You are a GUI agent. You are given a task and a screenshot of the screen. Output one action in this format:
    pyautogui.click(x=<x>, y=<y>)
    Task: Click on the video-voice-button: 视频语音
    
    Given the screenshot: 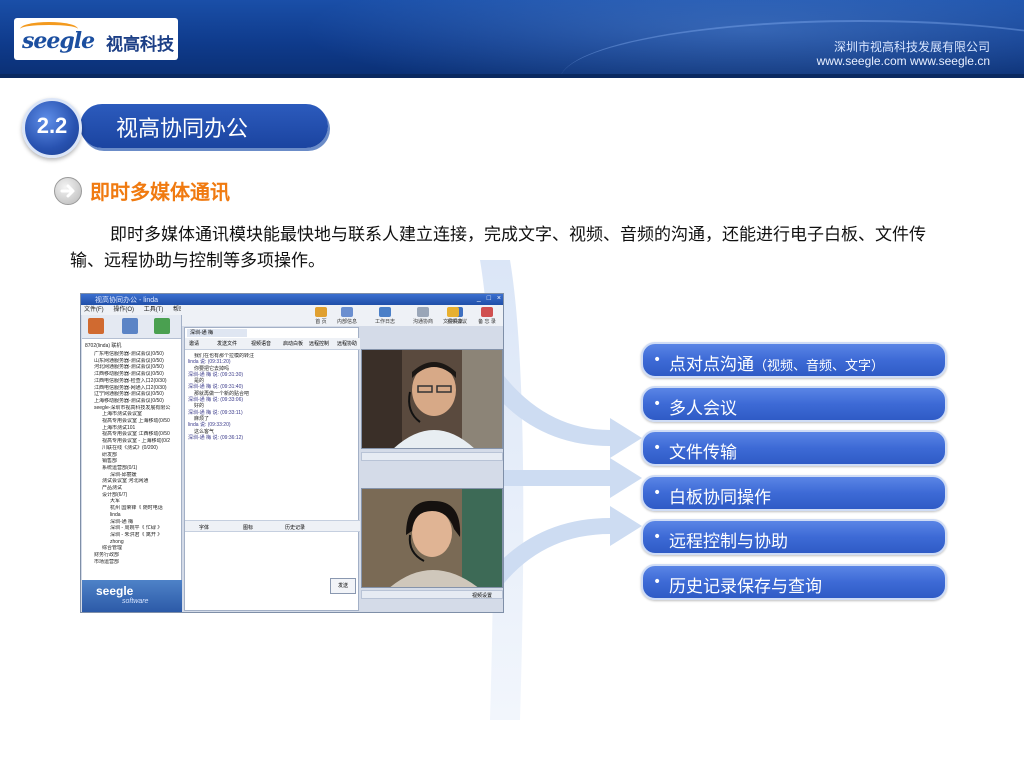 What is the action you would take?
    pyautogui.click(x=261, y=343)
    